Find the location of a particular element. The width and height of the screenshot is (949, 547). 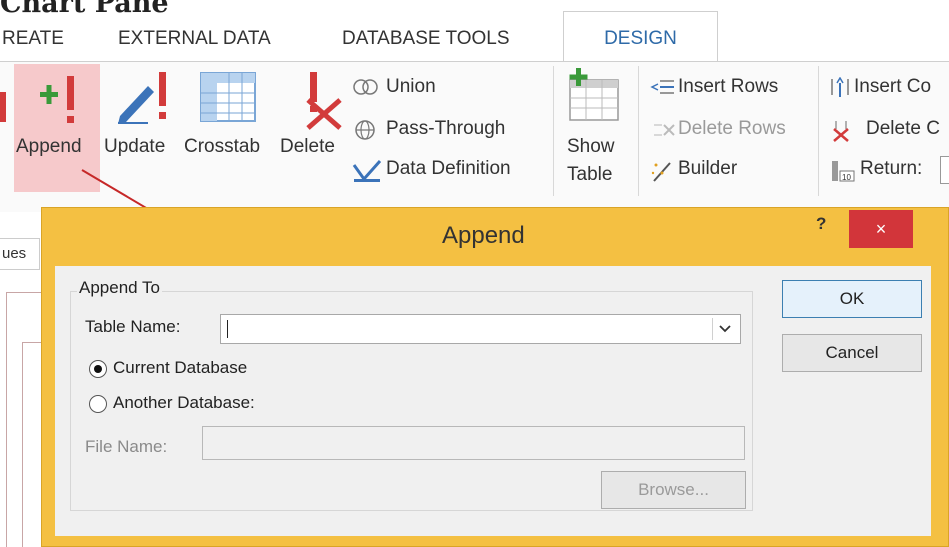

table-name-dropdown-button is located at coordinates (724, 329).